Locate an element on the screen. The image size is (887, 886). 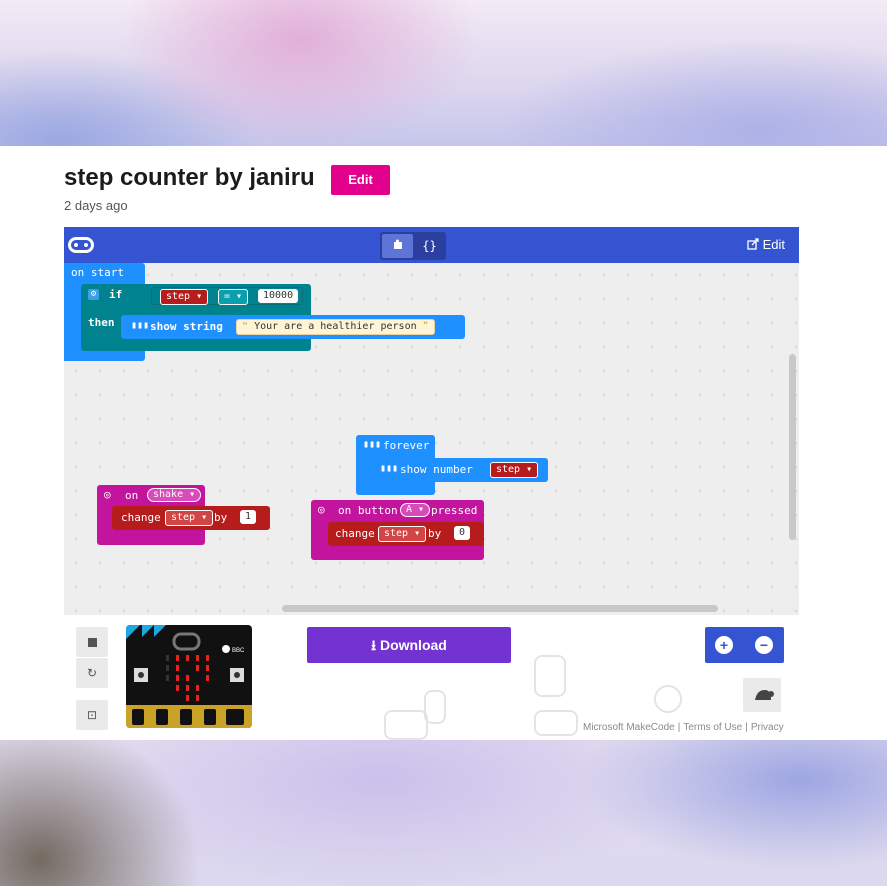
show-string-label: show string is located at coordinates (186, 326).